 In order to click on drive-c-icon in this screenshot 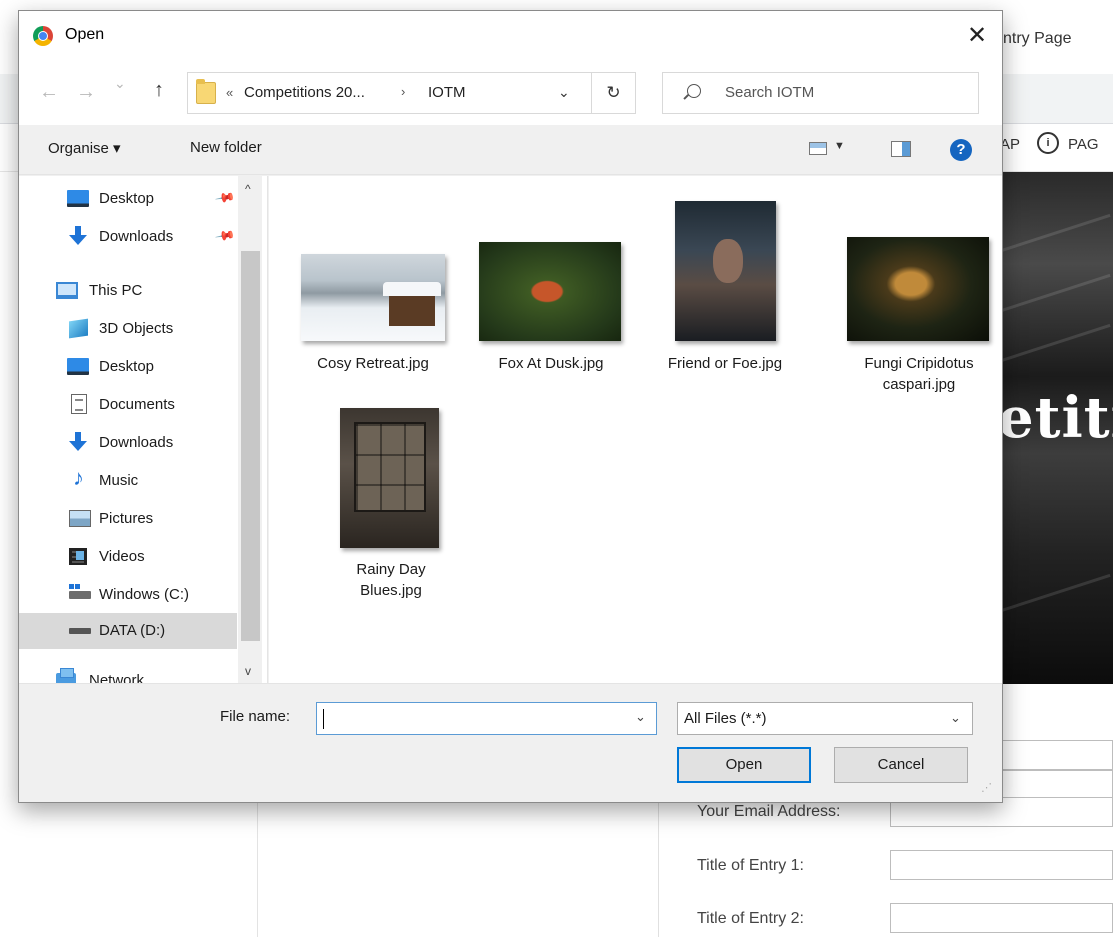, I will do `click(80, 591)`.